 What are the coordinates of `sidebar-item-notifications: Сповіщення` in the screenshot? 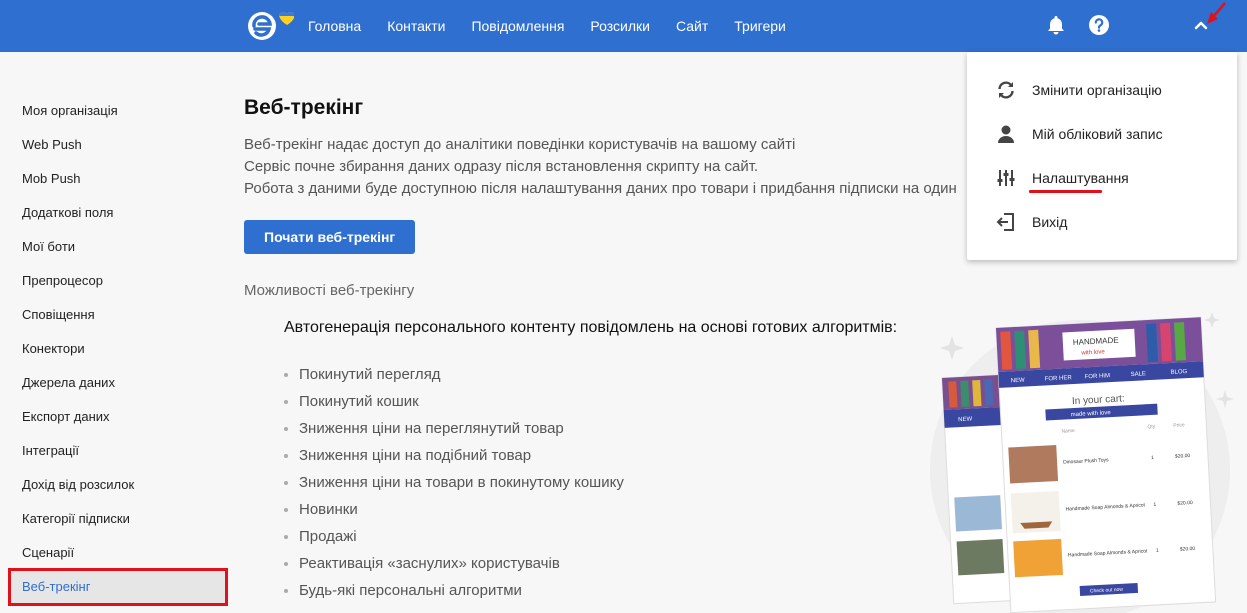 It's located at (115, 315).